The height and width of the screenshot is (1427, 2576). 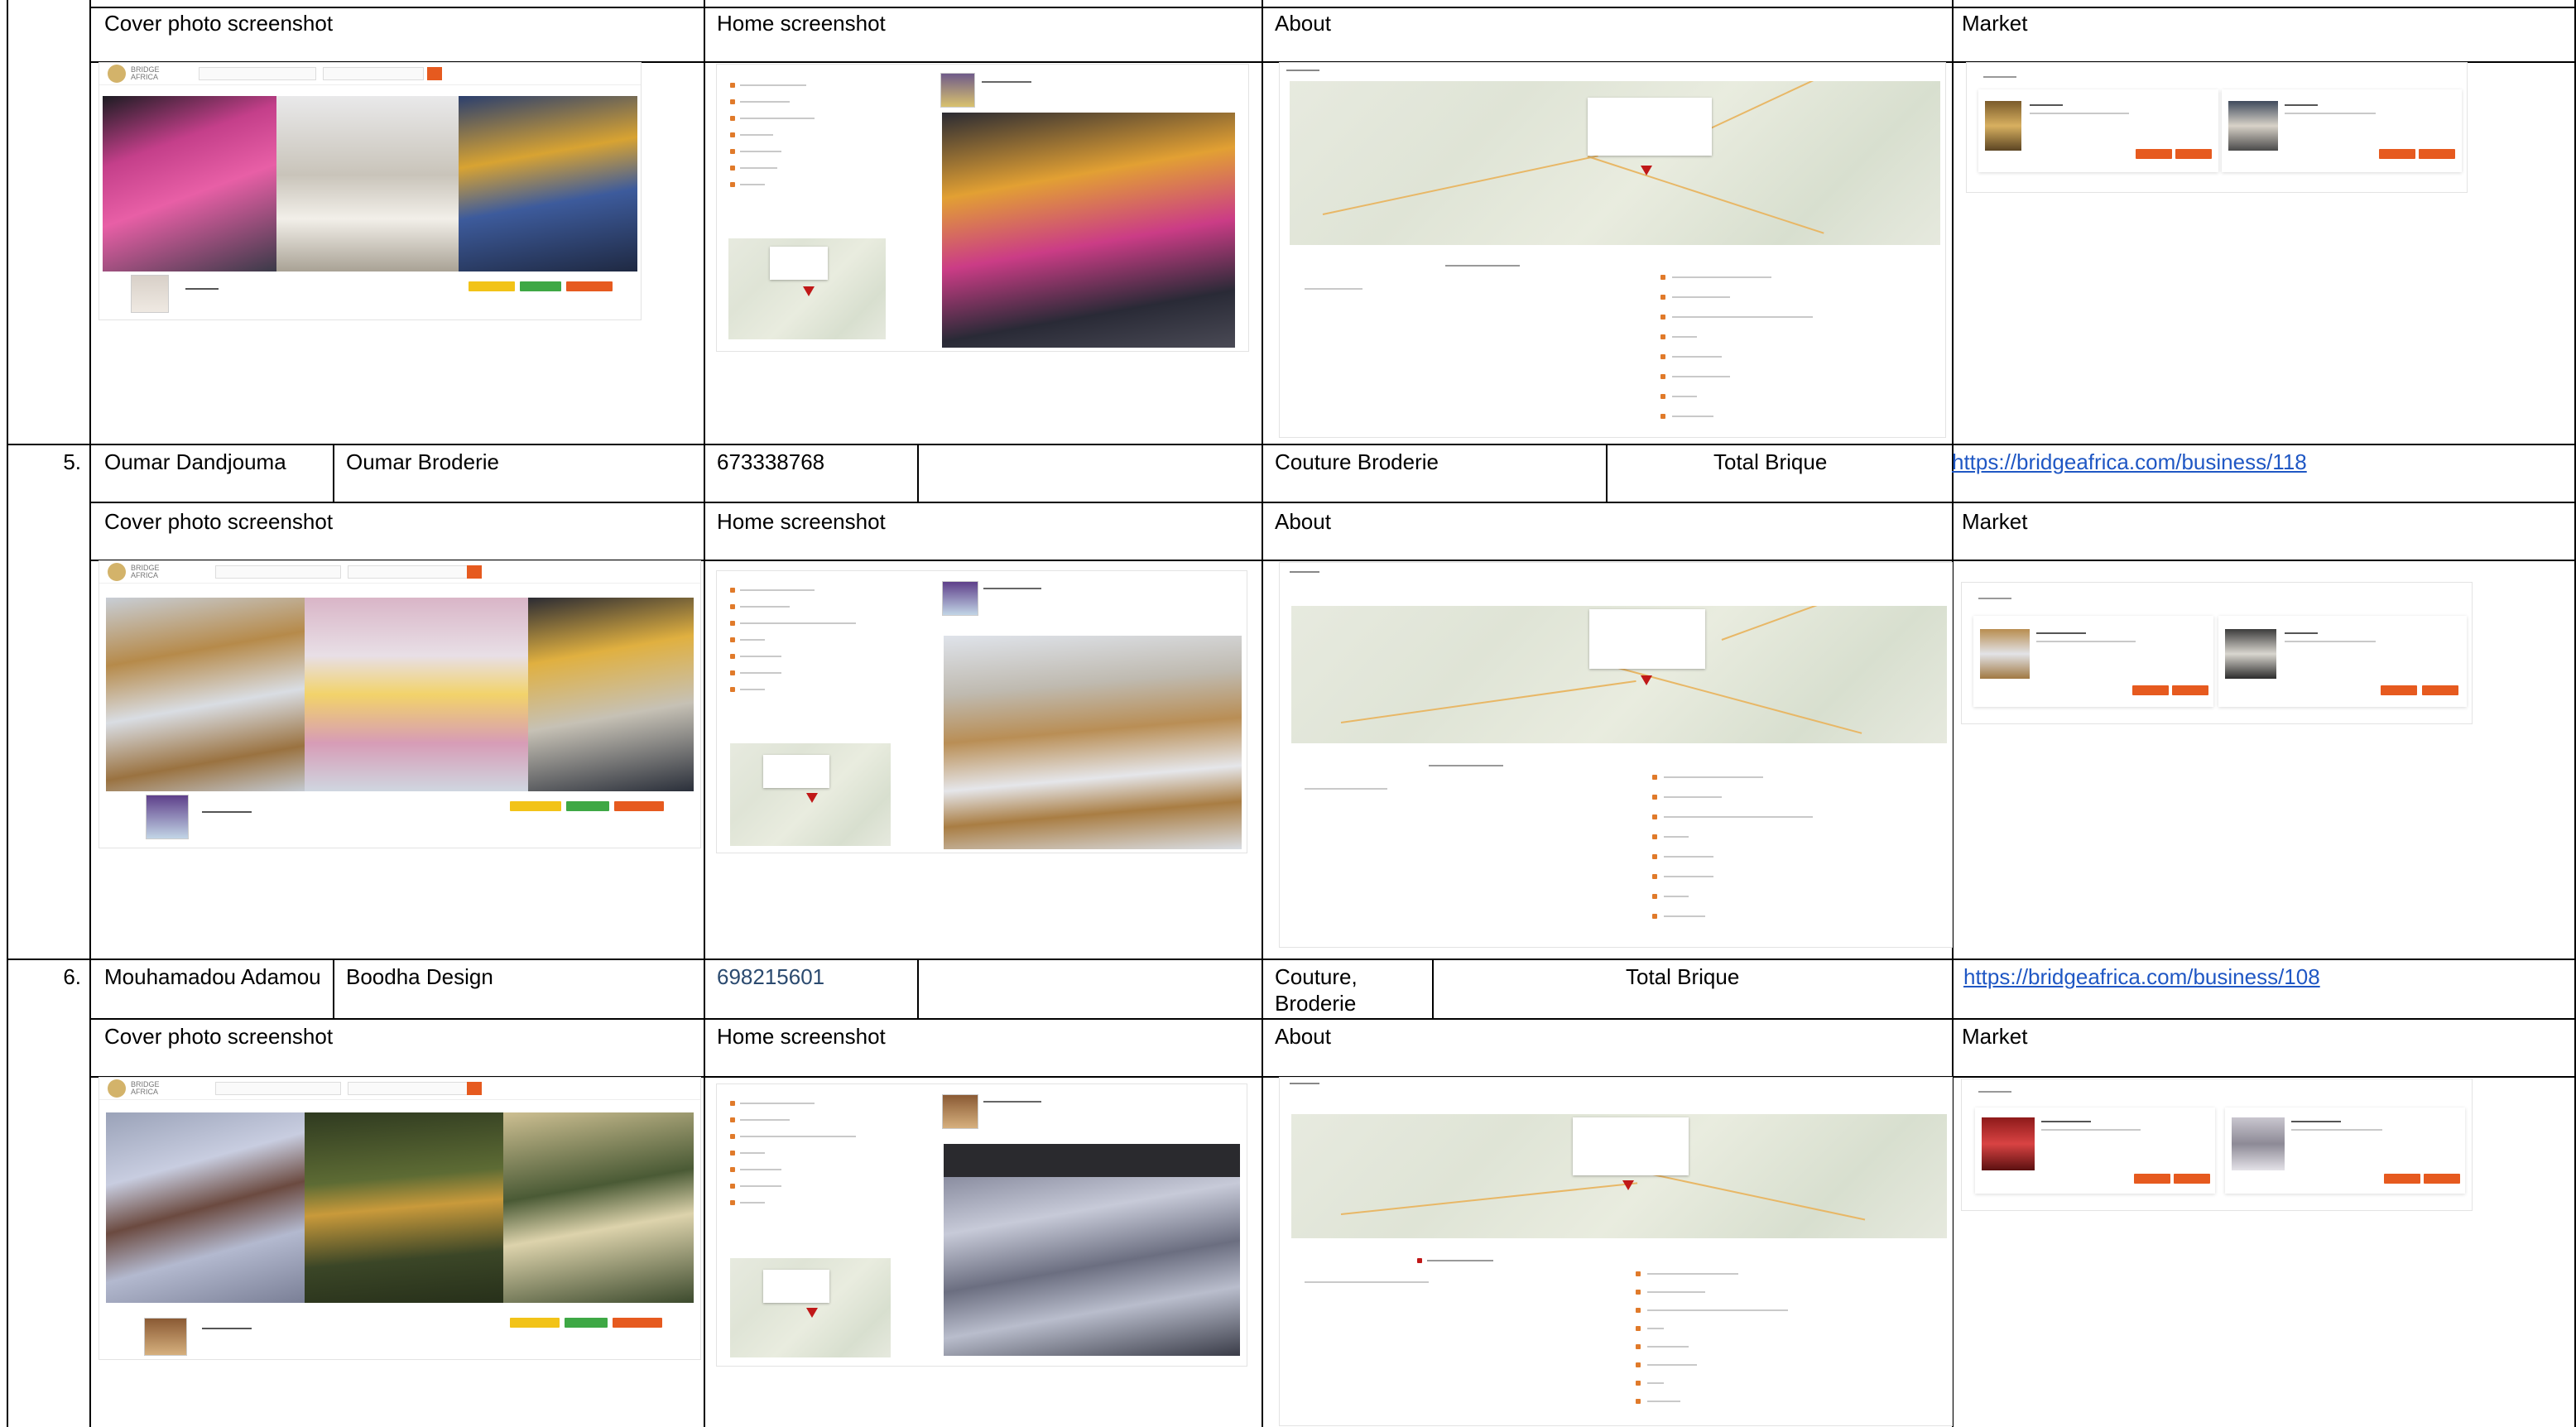 What do you see at coordinates (1357, 462) in the screenshot?
I see `business-category: Couture Broderie` at bounding box center [1357, 462].